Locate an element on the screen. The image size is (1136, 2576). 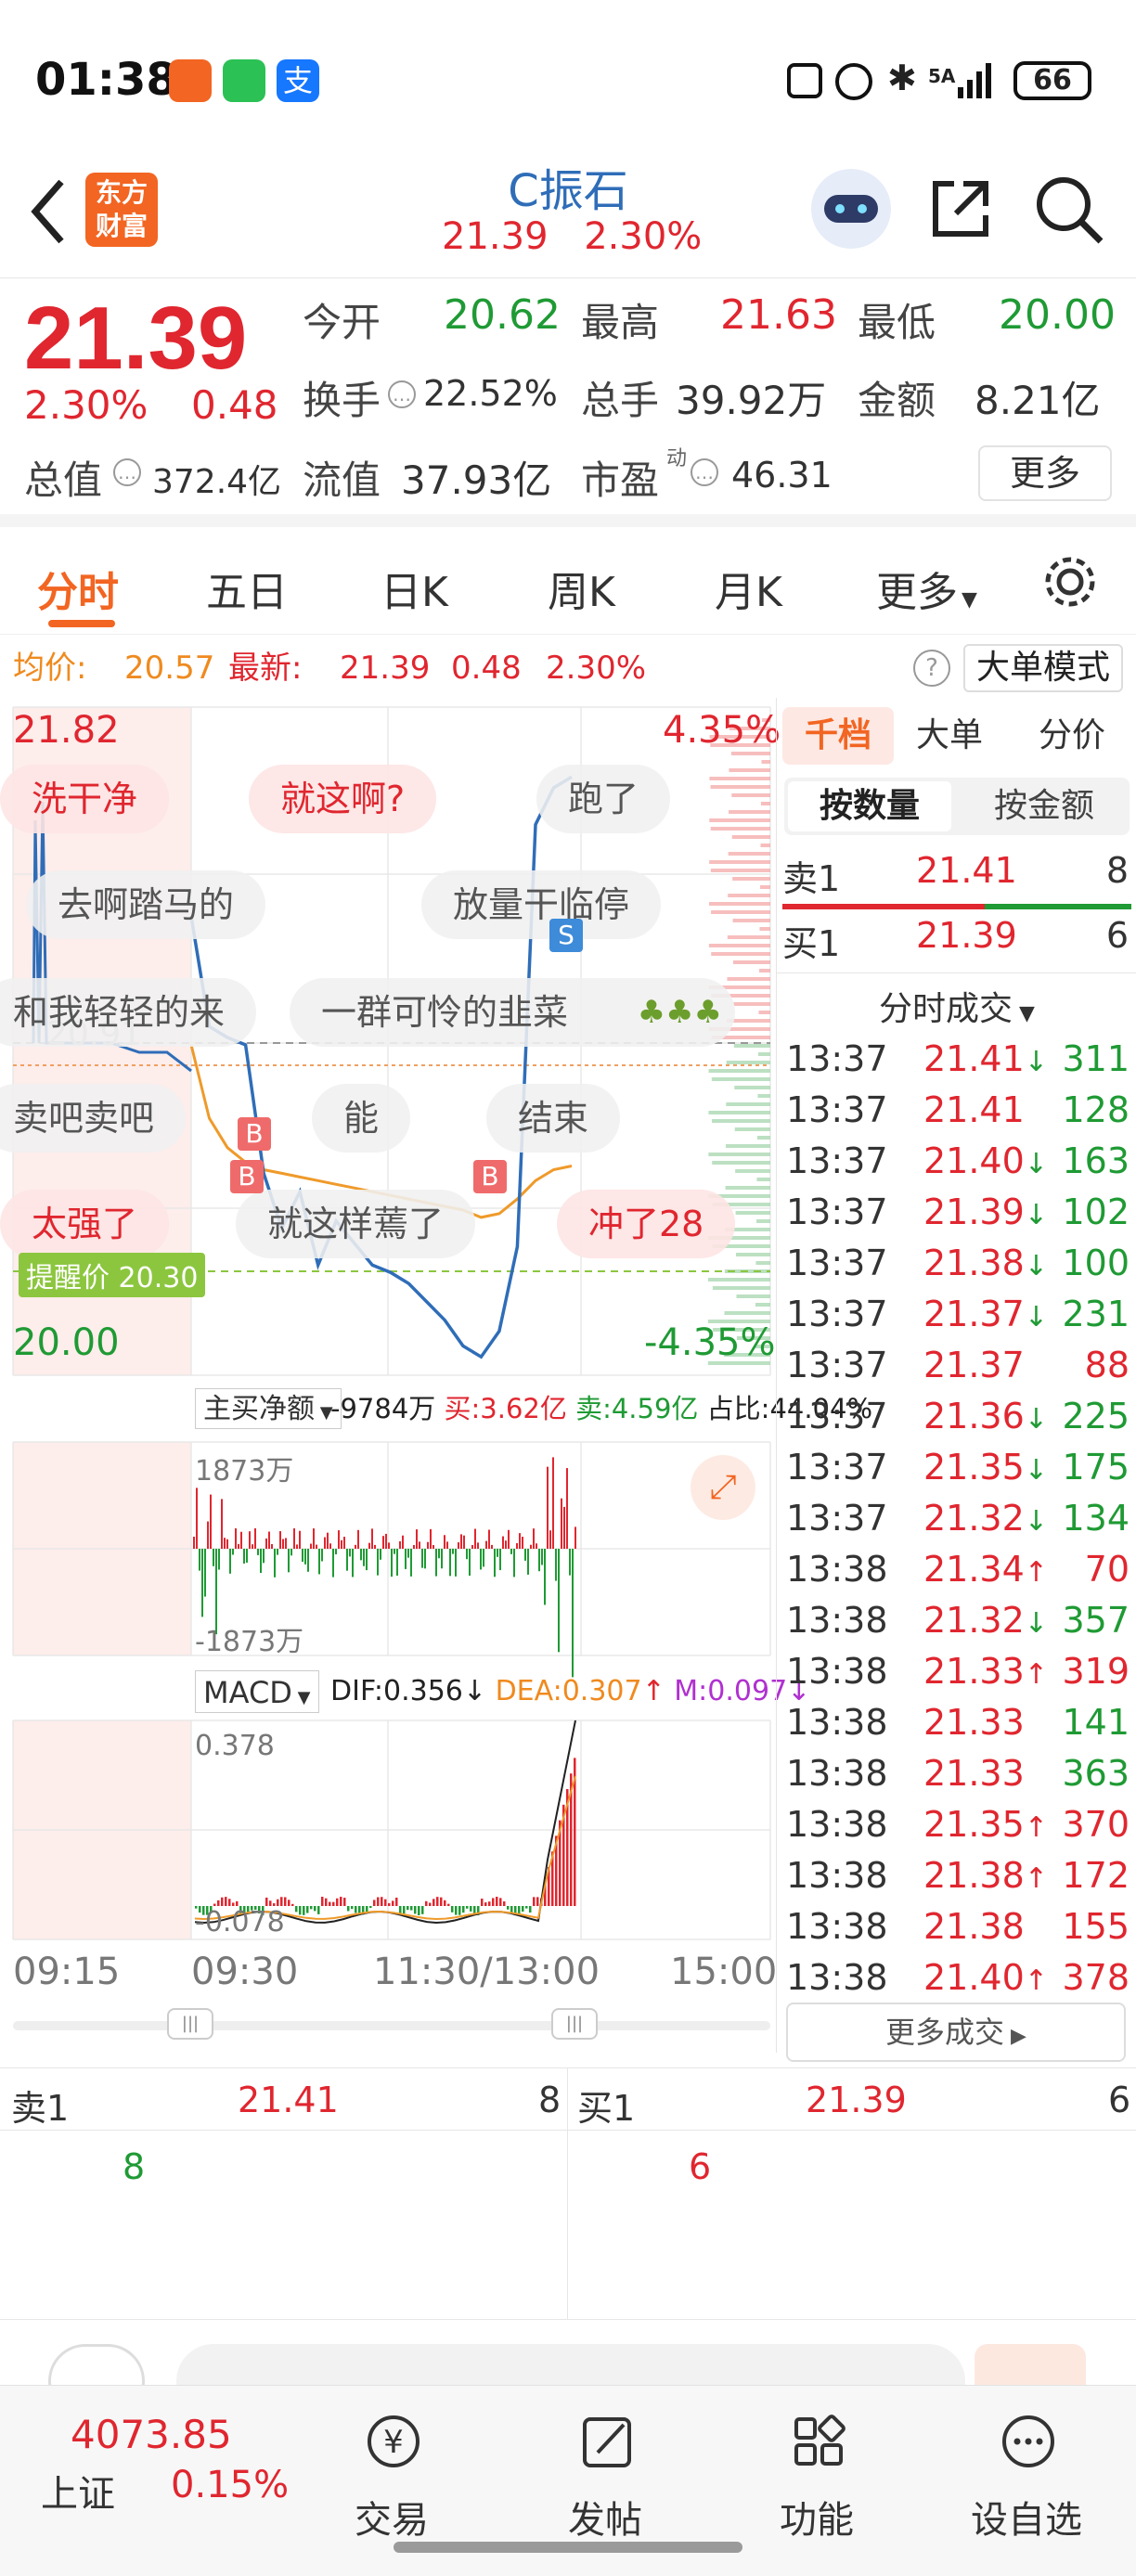
comment-input-bar is located at coordinates (568, 2352).